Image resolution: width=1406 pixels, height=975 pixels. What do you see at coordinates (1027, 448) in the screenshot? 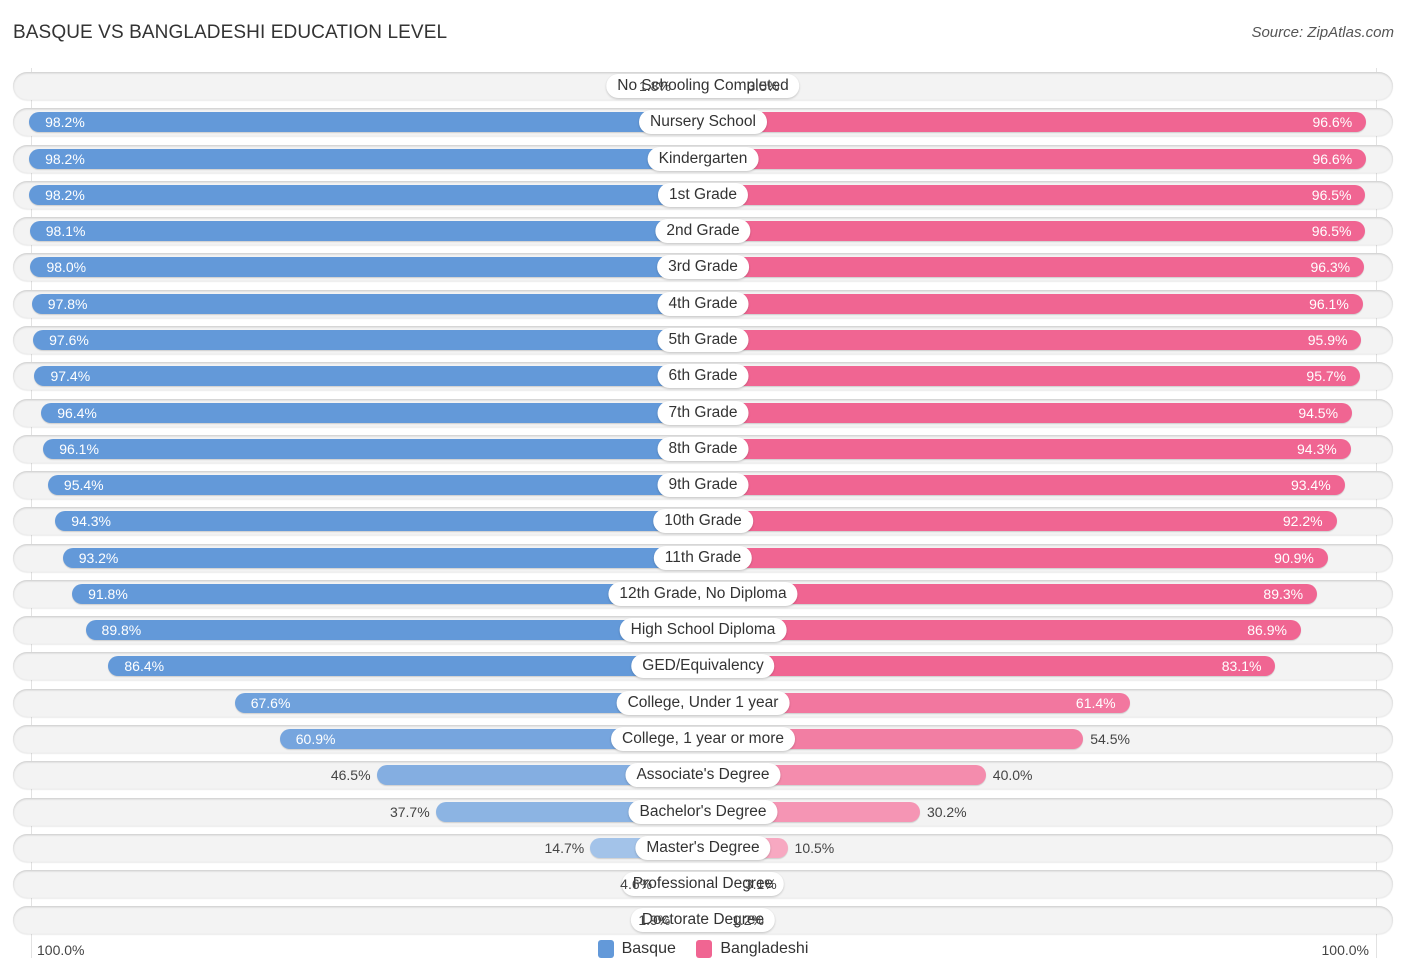
I see `bar-bangladeshi-8th-grade` at bounding box center [1027, 448].